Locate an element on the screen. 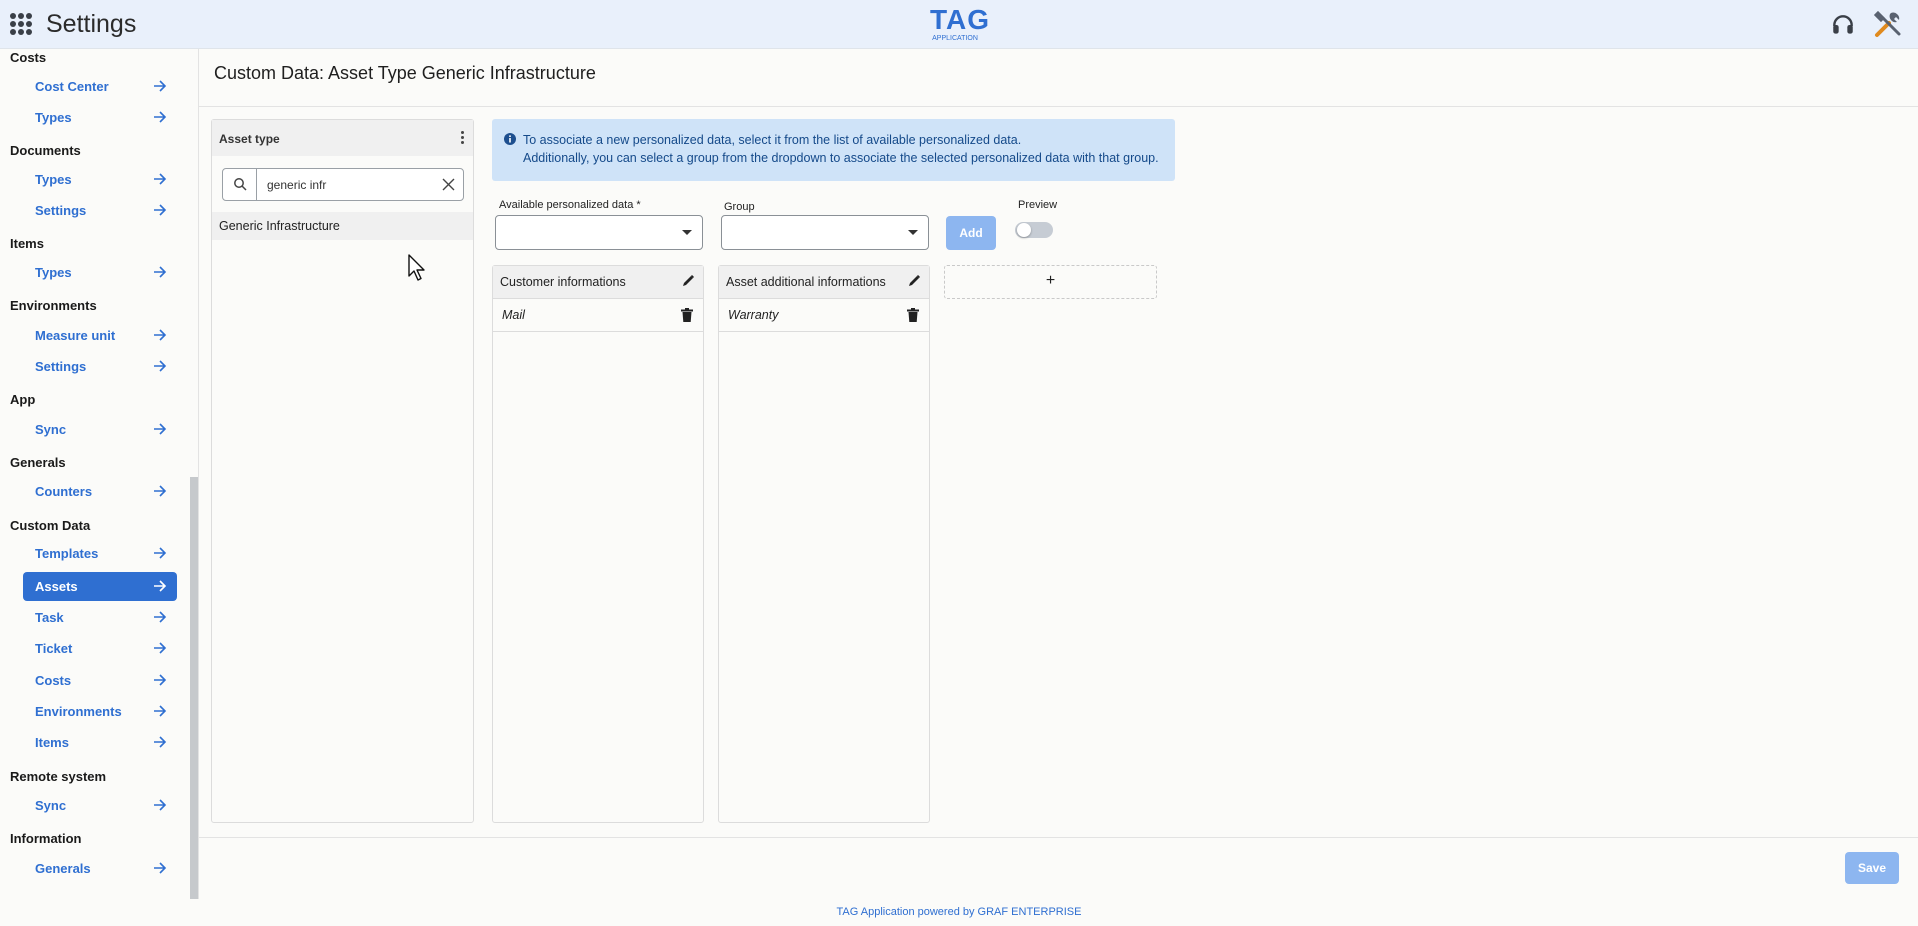 Image resolution: width=1918 pixels, height=926 pixels. mouse-pointer-icon is located at coordinates (416, 267).